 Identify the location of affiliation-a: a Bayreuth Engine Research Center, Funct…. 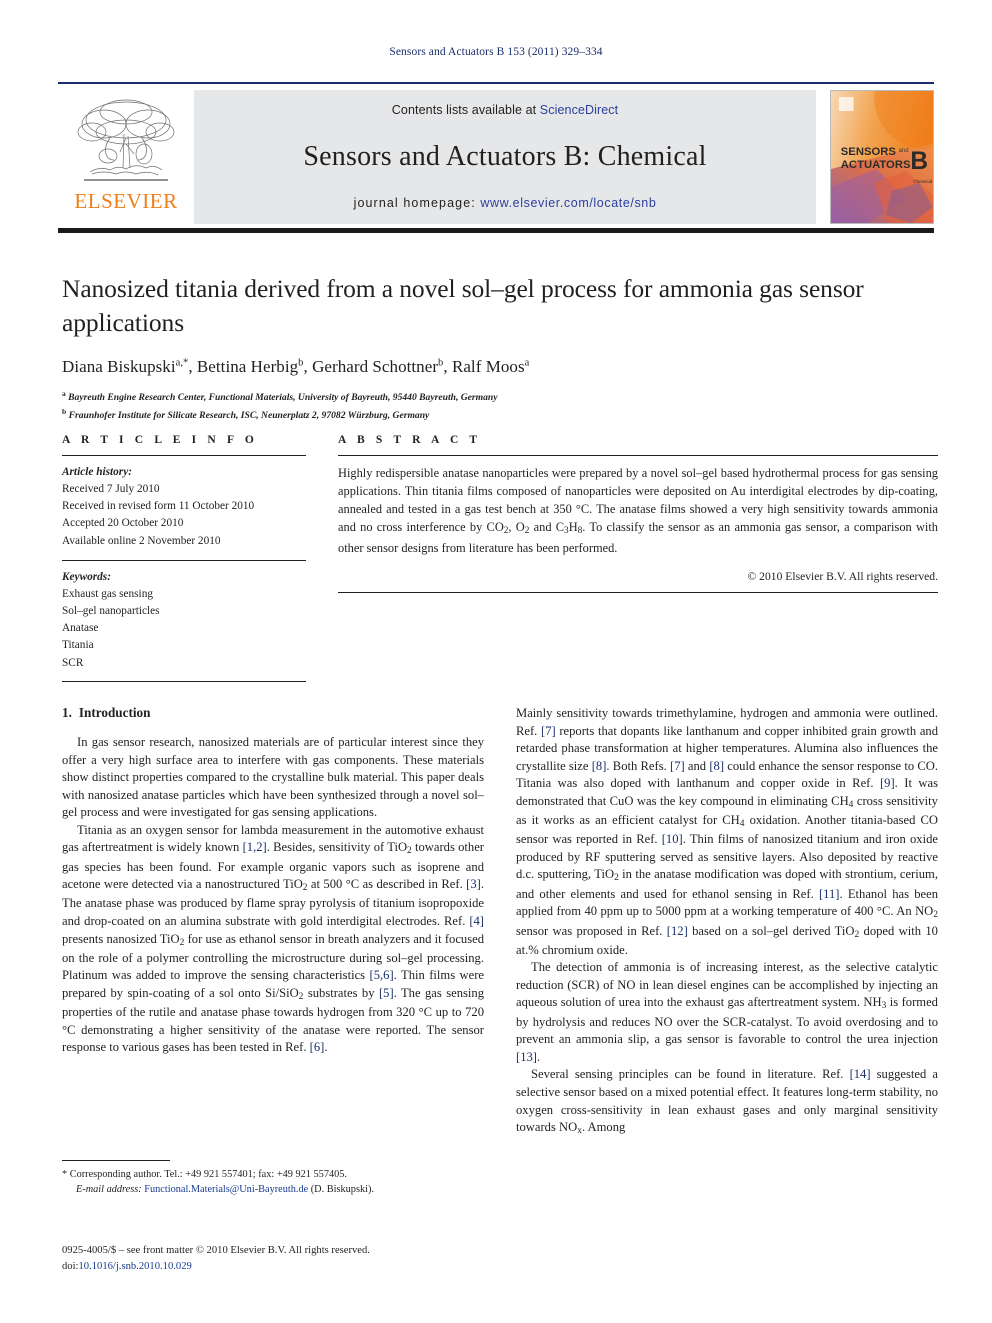
(280, 396).